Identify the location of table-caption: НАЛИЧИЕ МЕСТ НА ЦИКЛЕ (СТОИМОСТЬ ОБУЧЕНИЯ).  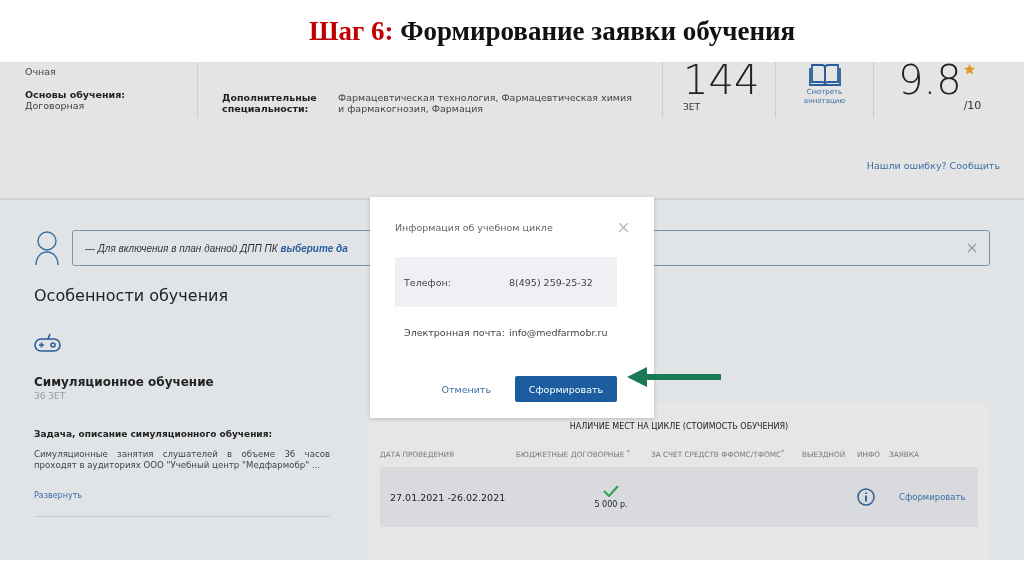
(679, 426).